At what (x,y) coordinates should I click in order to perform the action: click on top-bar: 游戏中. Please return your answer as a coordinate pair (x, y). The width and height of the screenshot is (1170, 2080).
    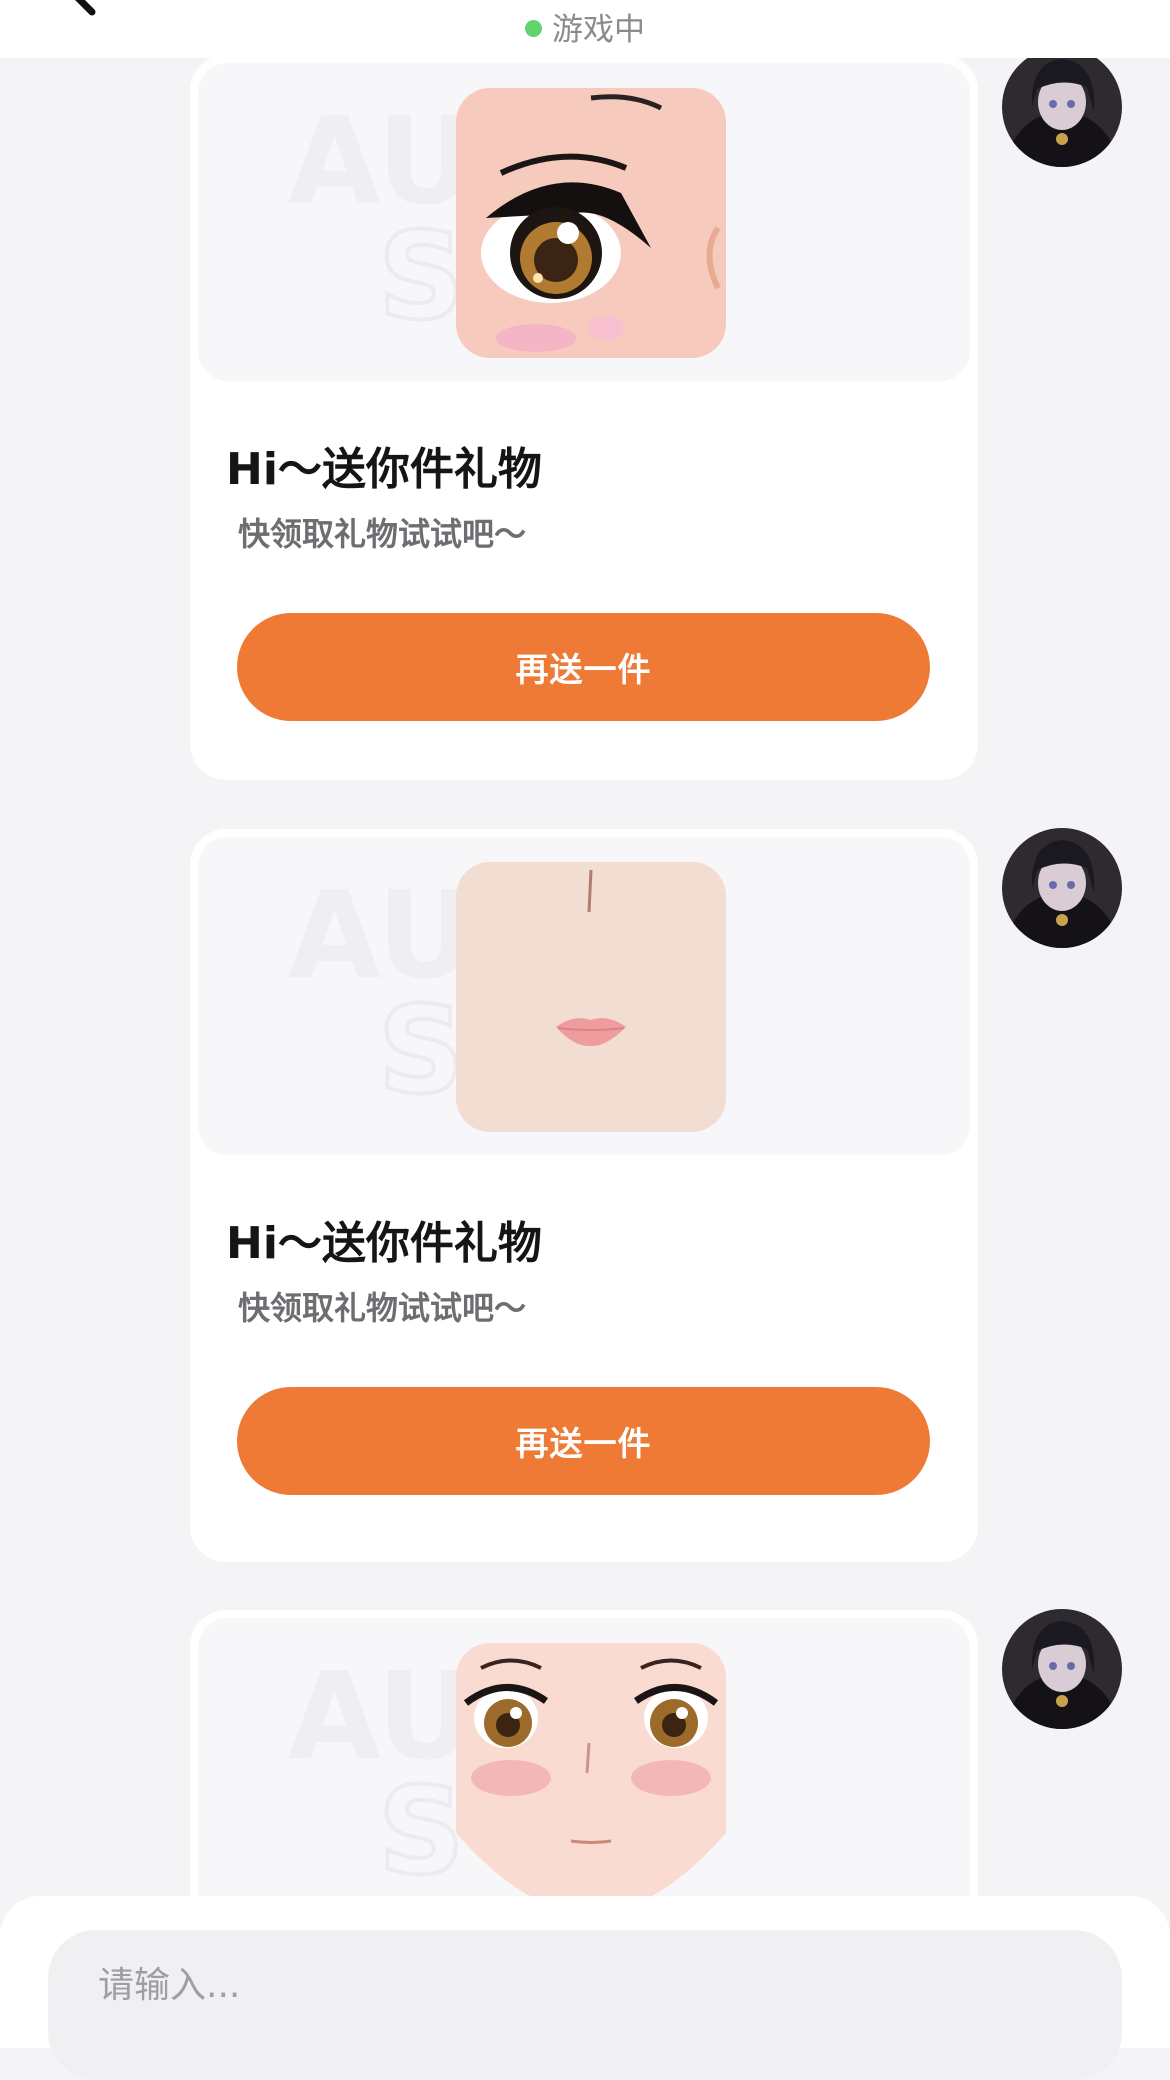
    Looking at the image, I should click on (585, 29).